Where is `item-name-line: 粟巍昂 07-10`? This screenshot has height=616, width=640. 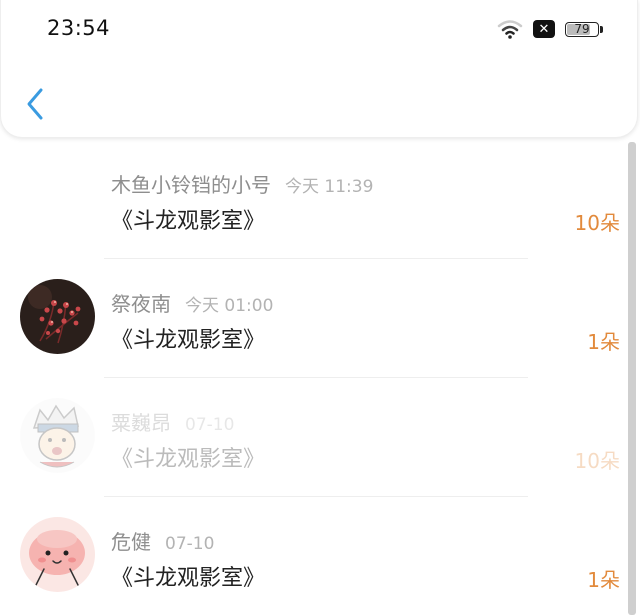
item-name-line: 粟巍昂 07-10 is located at coordinates (172, 421).